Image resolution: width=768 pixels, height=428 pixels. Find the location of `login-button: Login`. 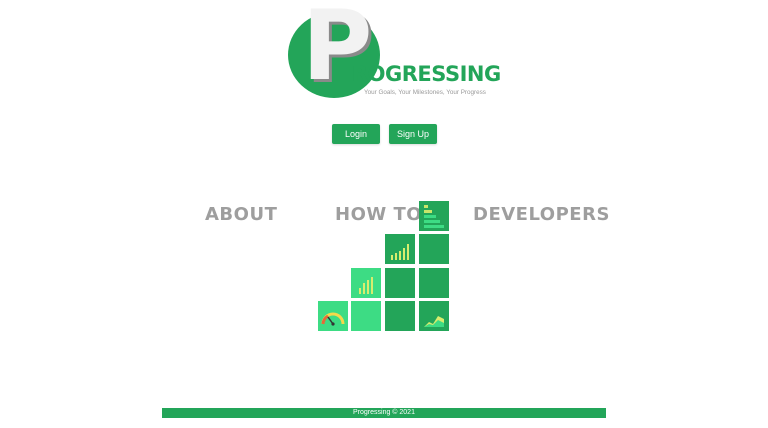

login-button: Login is located at coordinates (356, 134).